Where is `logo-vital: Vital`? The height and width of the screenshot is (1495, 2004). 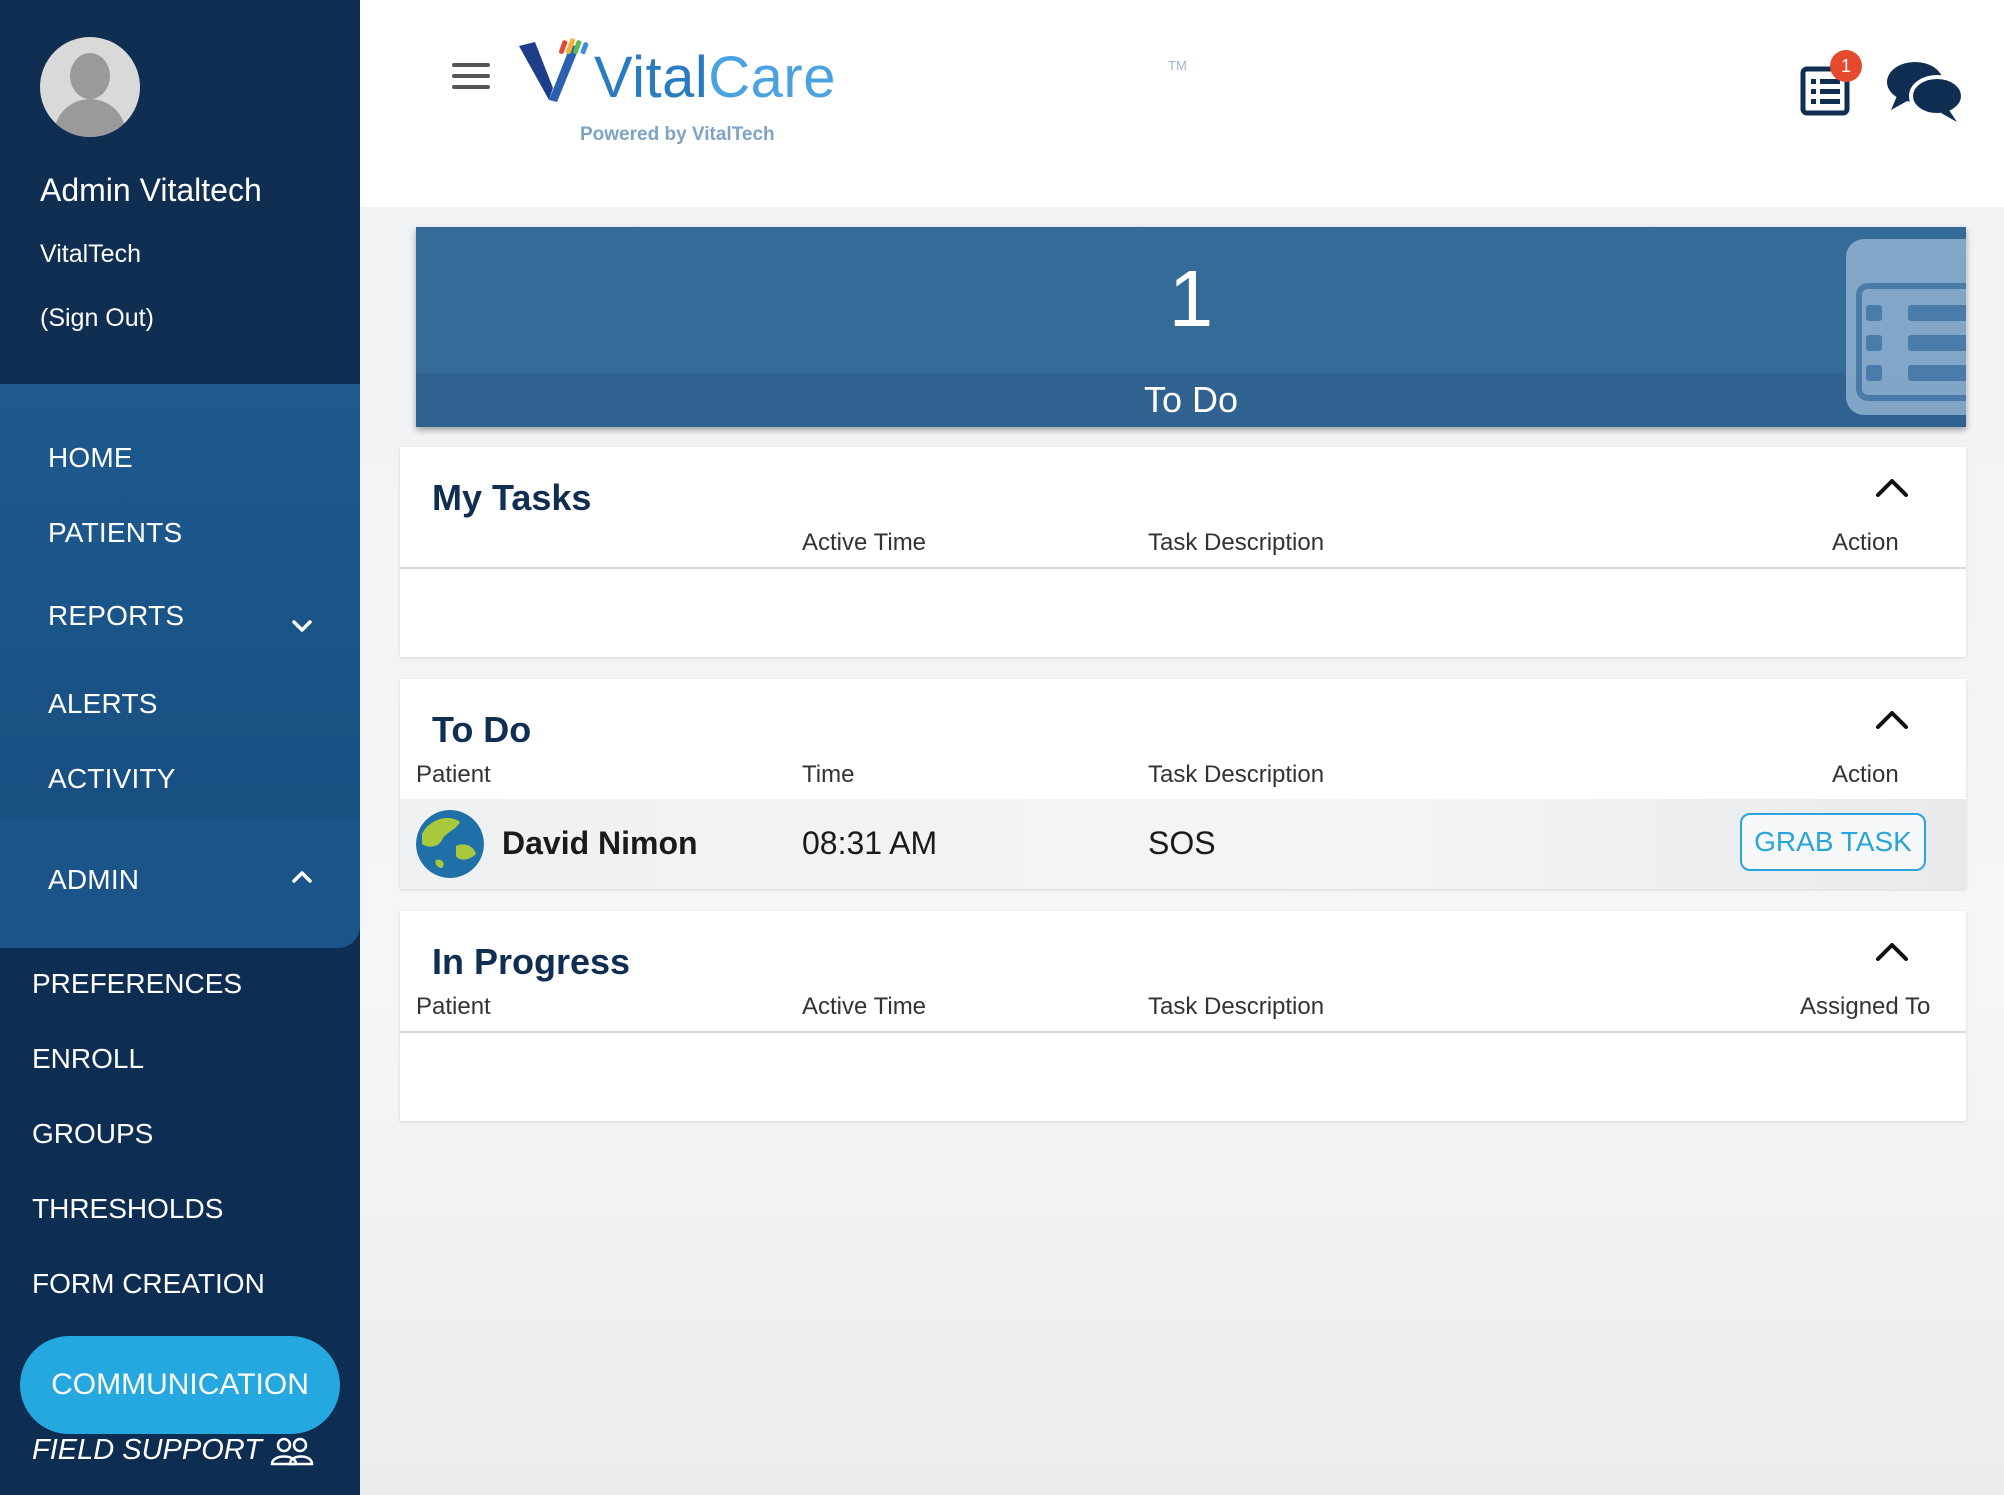 logo-vital: Vital is located at coordinates (651, 77).